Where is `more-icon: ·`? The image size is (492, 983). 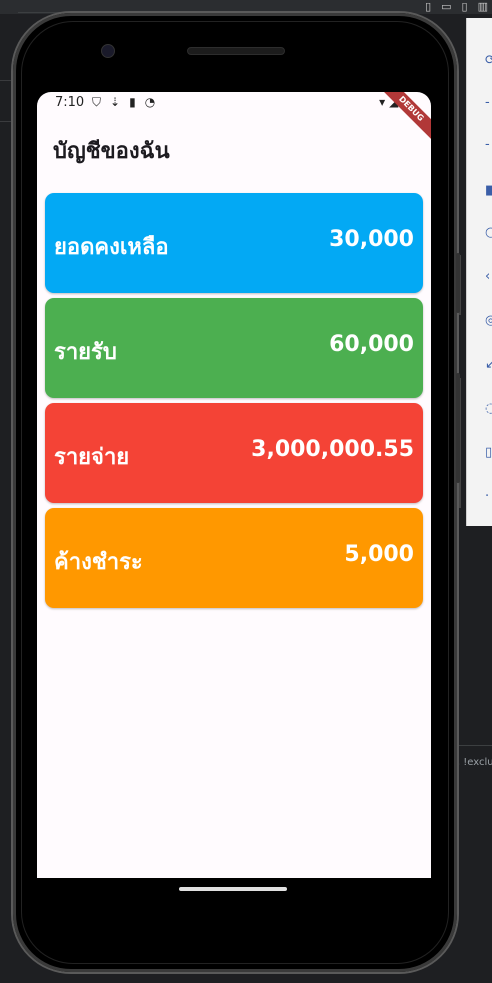 more-icon: · is located at coordinates (487, 497).